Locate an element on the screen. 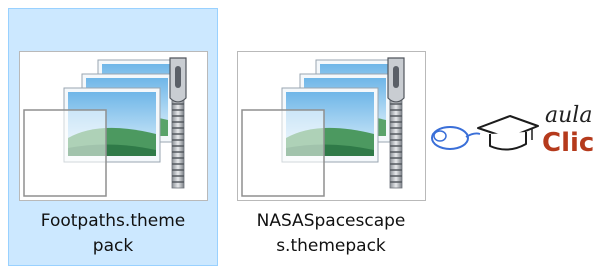 This screenshot has height=266, width=595. file-name-label: NASASpacescape s.themepack is located at coordinates (331, 233).